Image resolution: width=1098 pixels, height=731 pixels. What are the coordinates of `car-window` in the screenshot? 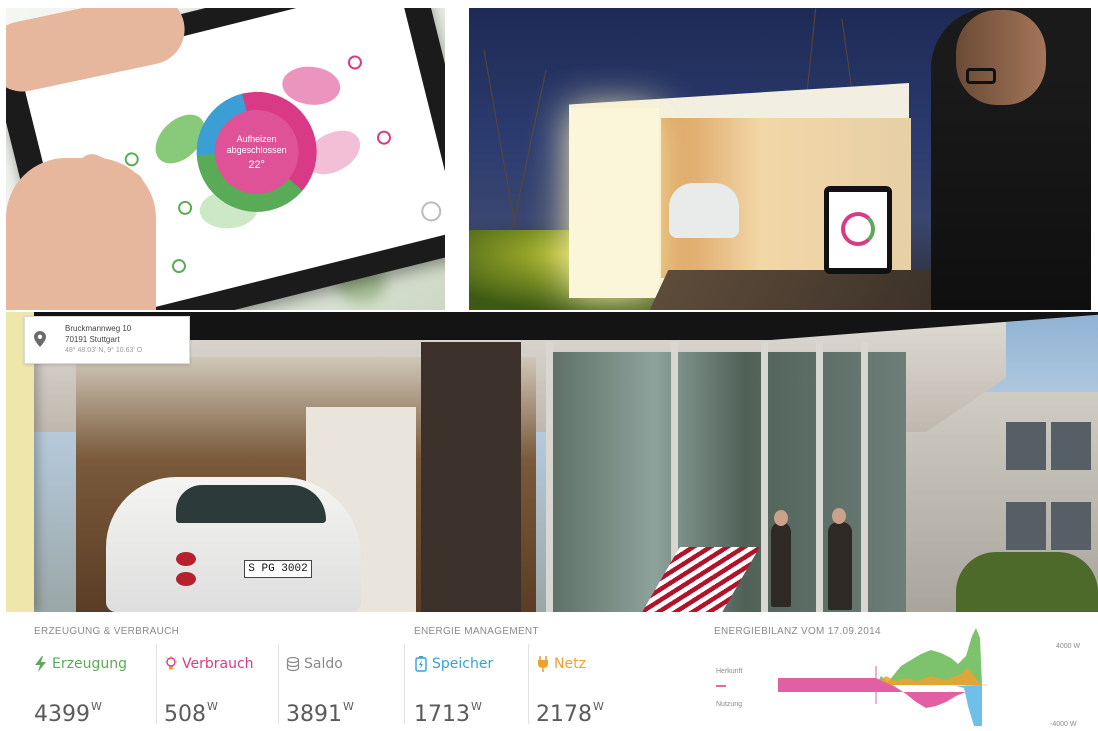 It's located at (251, 504).